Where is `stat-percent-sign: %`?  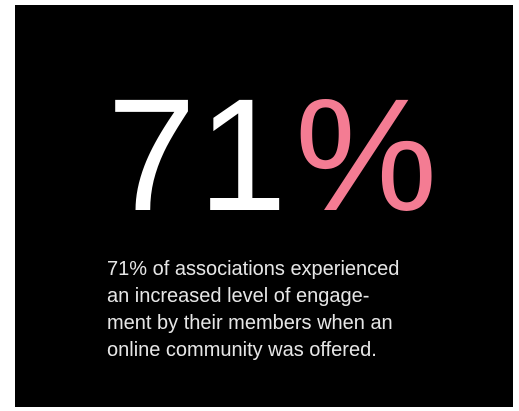 stat-percent-sign: % is located at coordinates (367, 154).